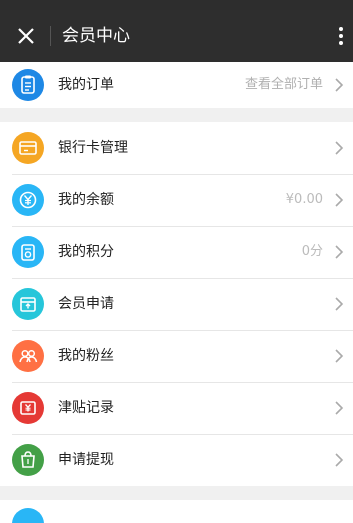 This screenshot has height=523, width=353. What do you see at coordinates (304, 199) in the screenshot?
I see `menu-item-value: ¥0.00` at bounding box center [304, 199].